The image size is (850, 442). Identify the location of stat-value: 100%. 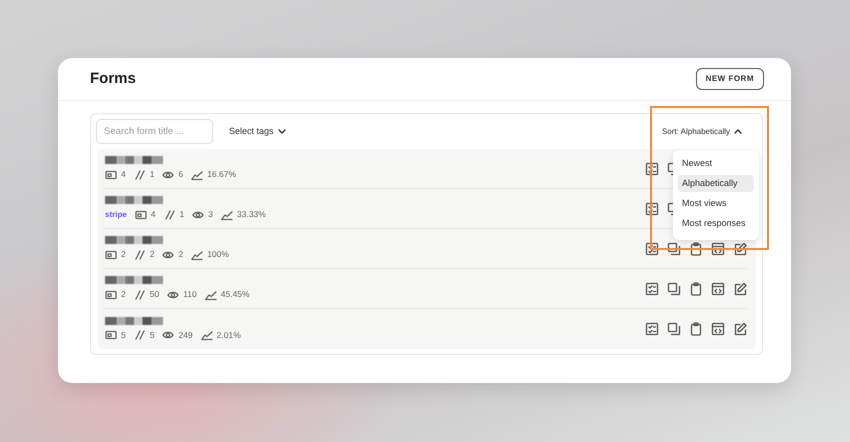
(218, 254).